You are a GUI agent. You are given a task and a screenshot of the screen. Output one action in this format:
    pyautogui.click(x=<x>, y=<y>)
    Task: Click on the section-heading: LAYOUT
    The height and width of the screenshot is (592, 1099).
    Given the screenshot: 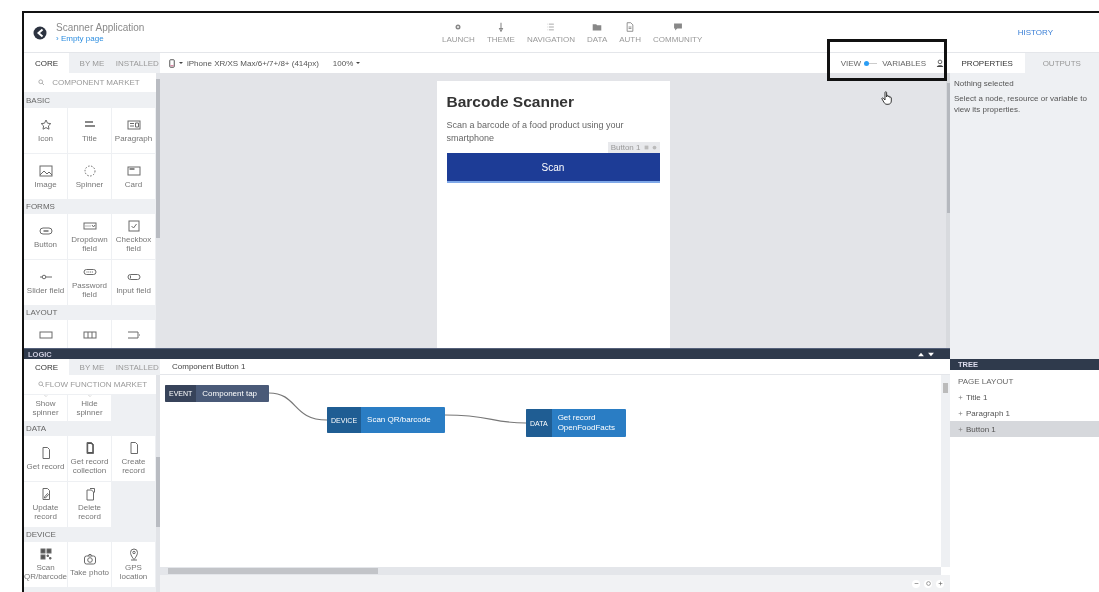 What is the action you would take?
    pyautogui.click(x=42, y=313)
    